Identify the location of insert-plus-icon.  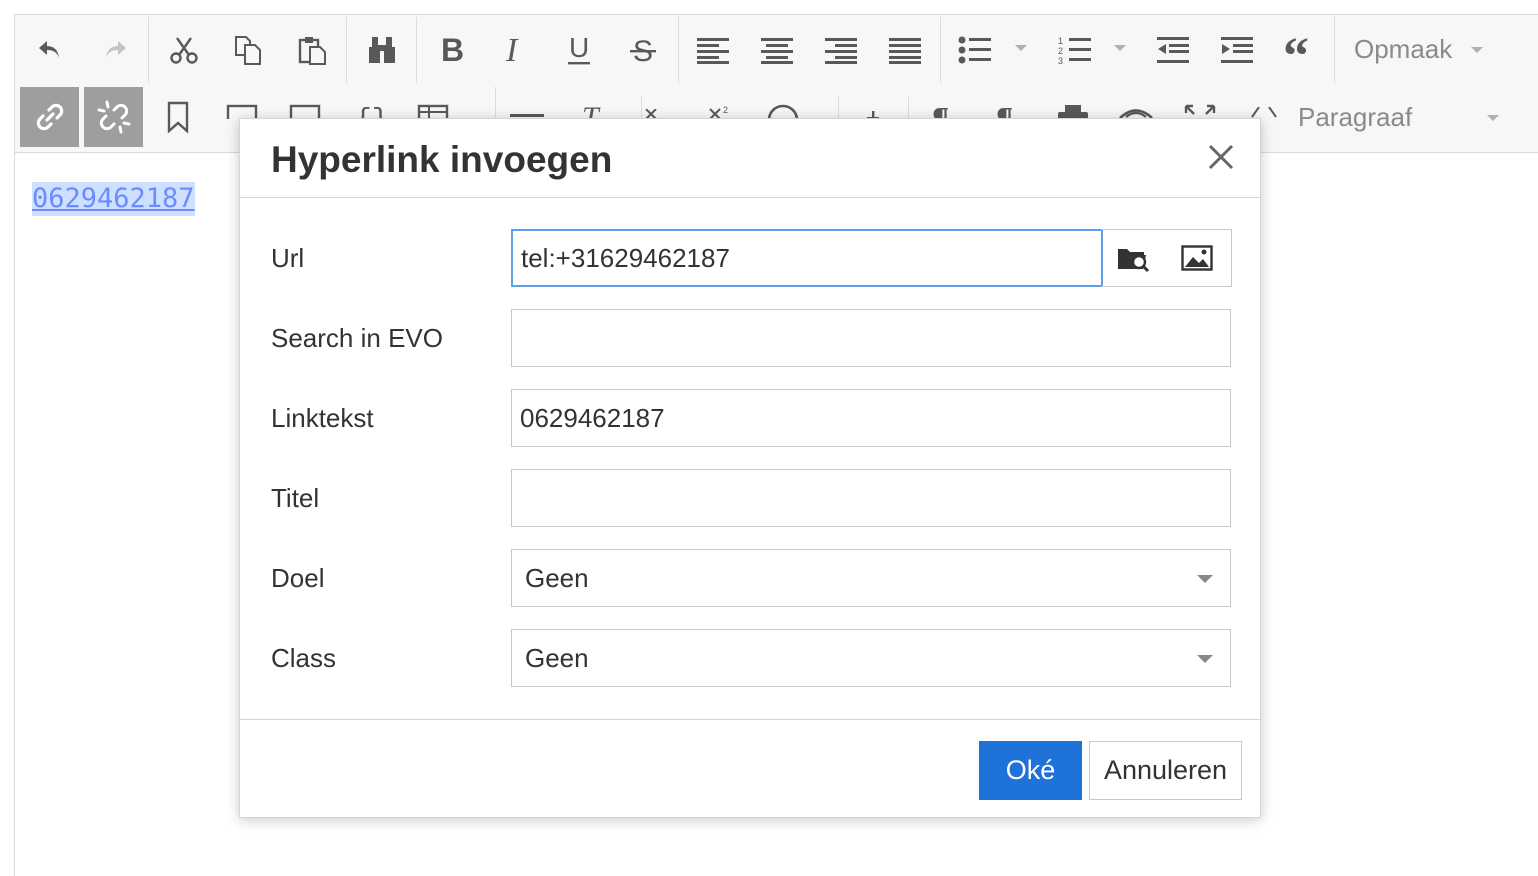
(873, 111).